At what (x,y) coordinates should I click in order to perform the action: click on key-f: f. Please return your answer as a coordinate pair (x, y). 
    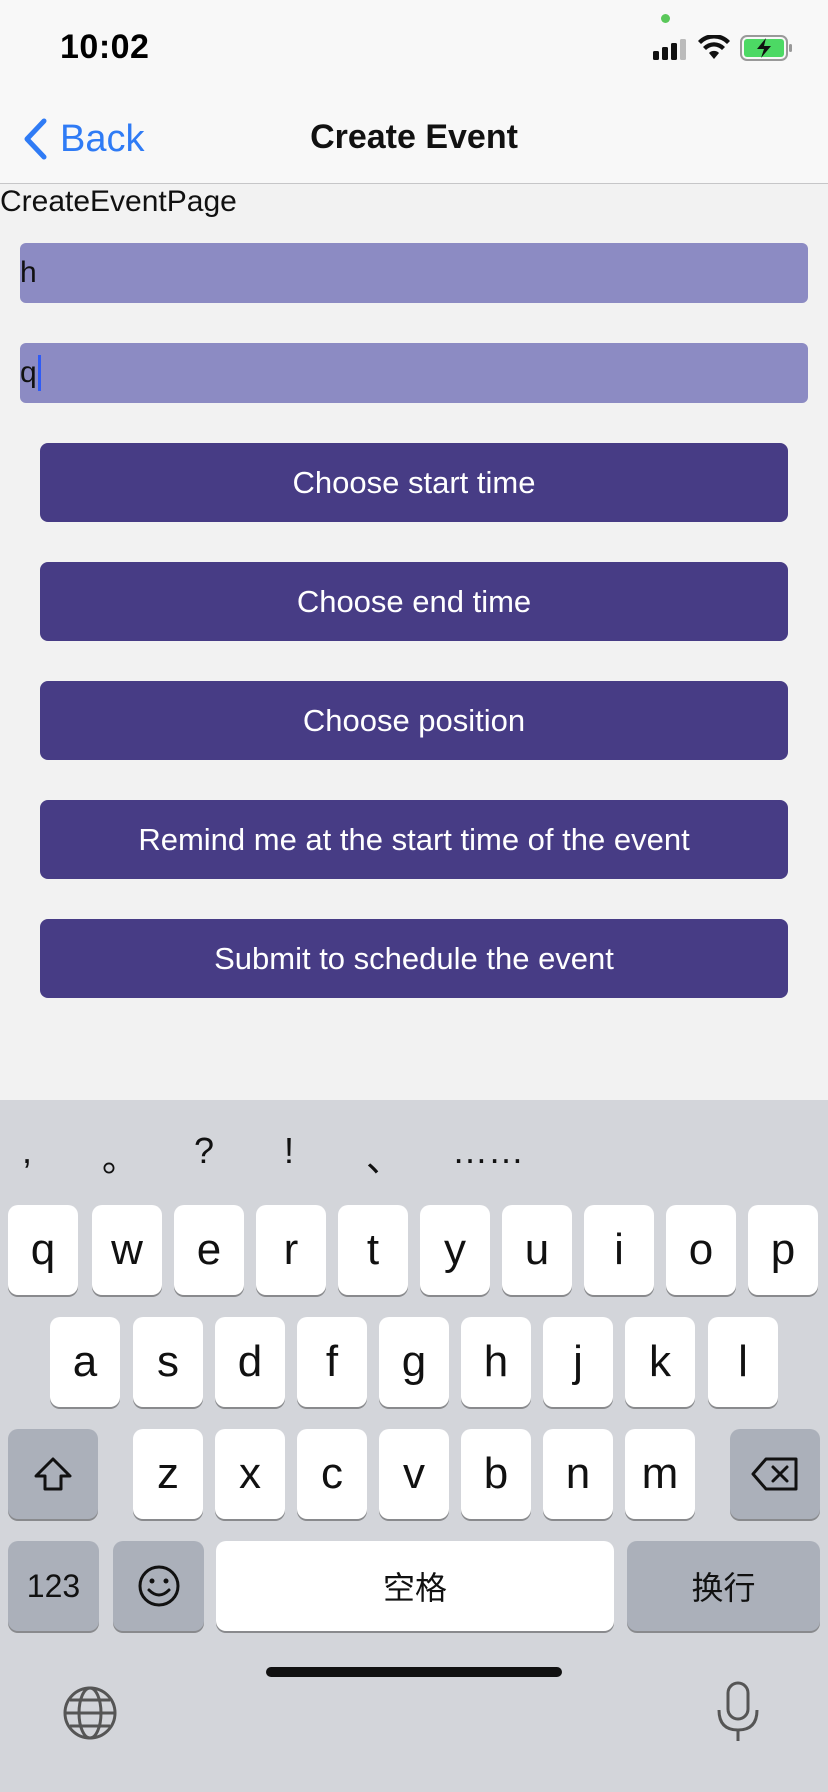
    Looking at the image, I should click on (332, 1362).